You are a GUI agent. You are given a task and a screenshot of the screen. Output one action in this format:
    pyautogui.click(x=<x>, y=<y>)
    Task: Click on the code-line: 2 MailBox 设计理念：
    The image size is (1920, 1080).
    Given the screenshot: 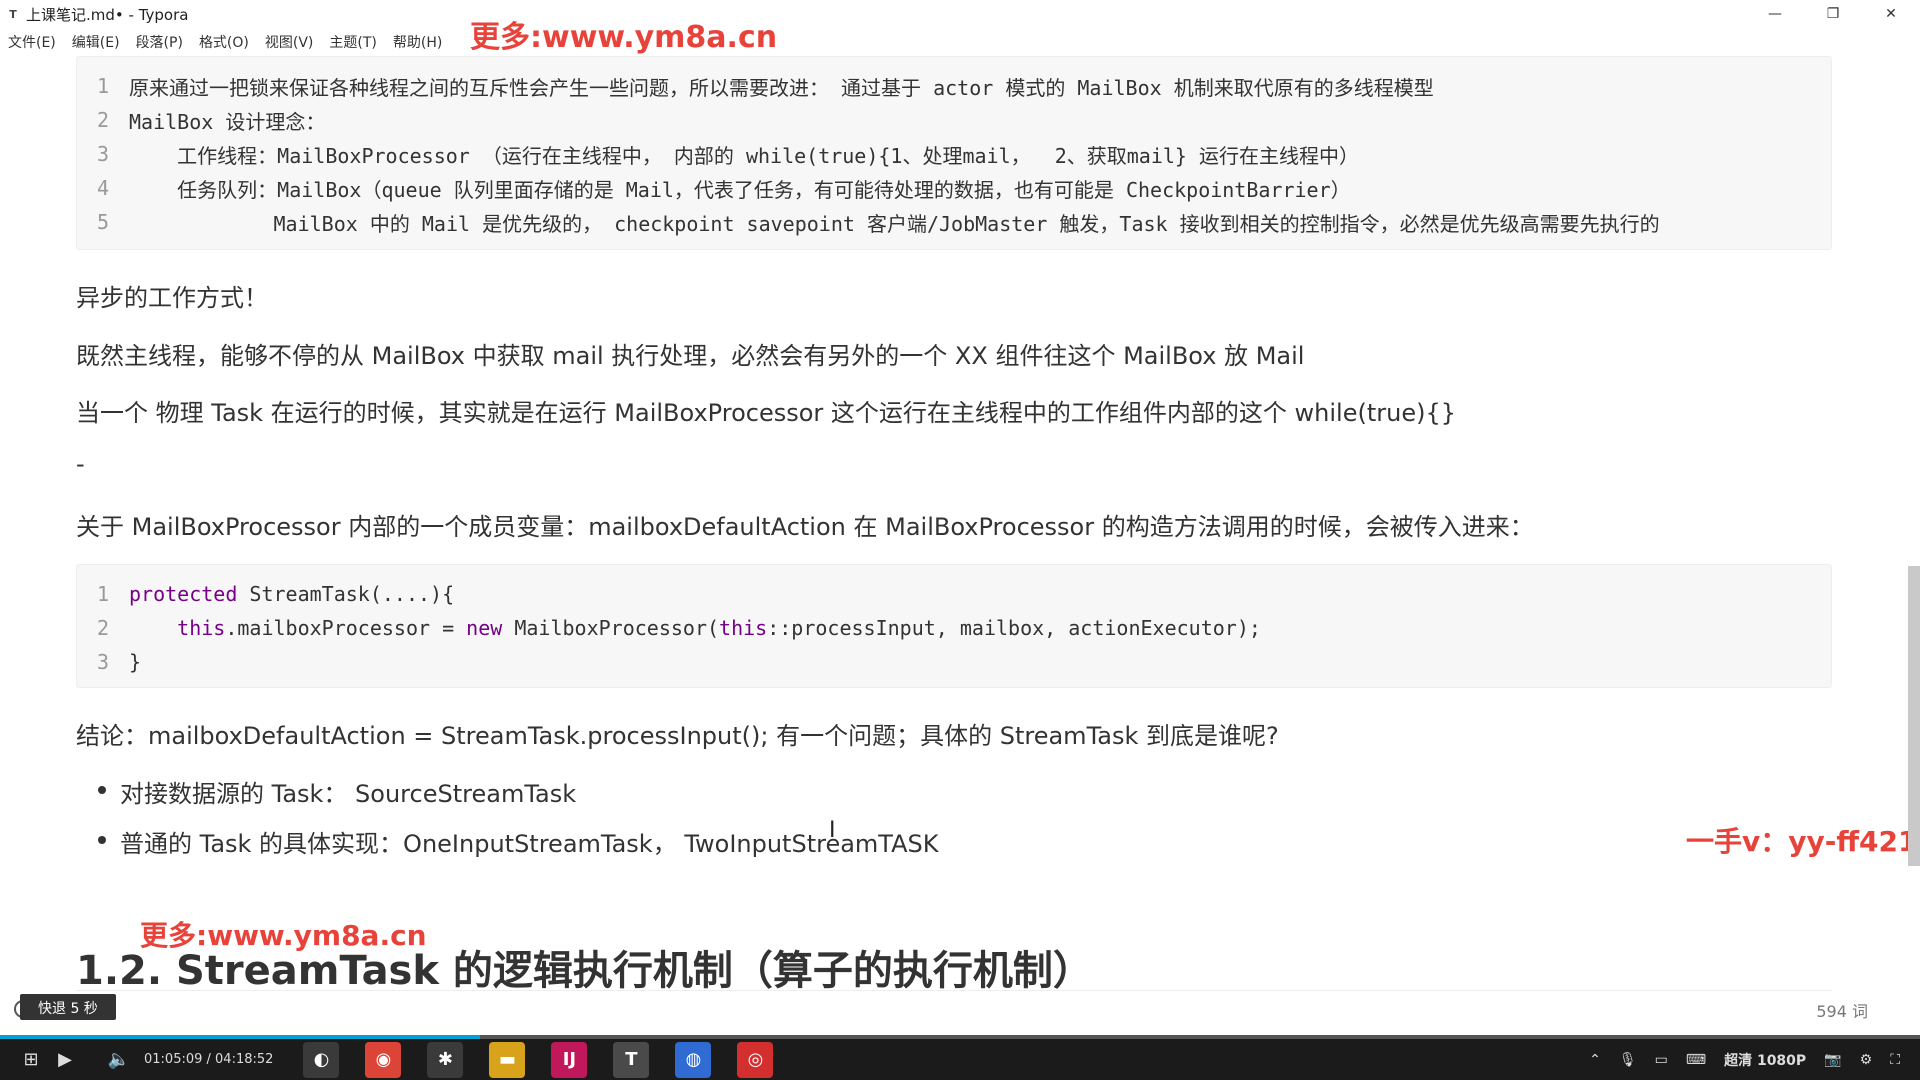 What is the action you would take?
    pyautogui.click(x=201, y=120)
    